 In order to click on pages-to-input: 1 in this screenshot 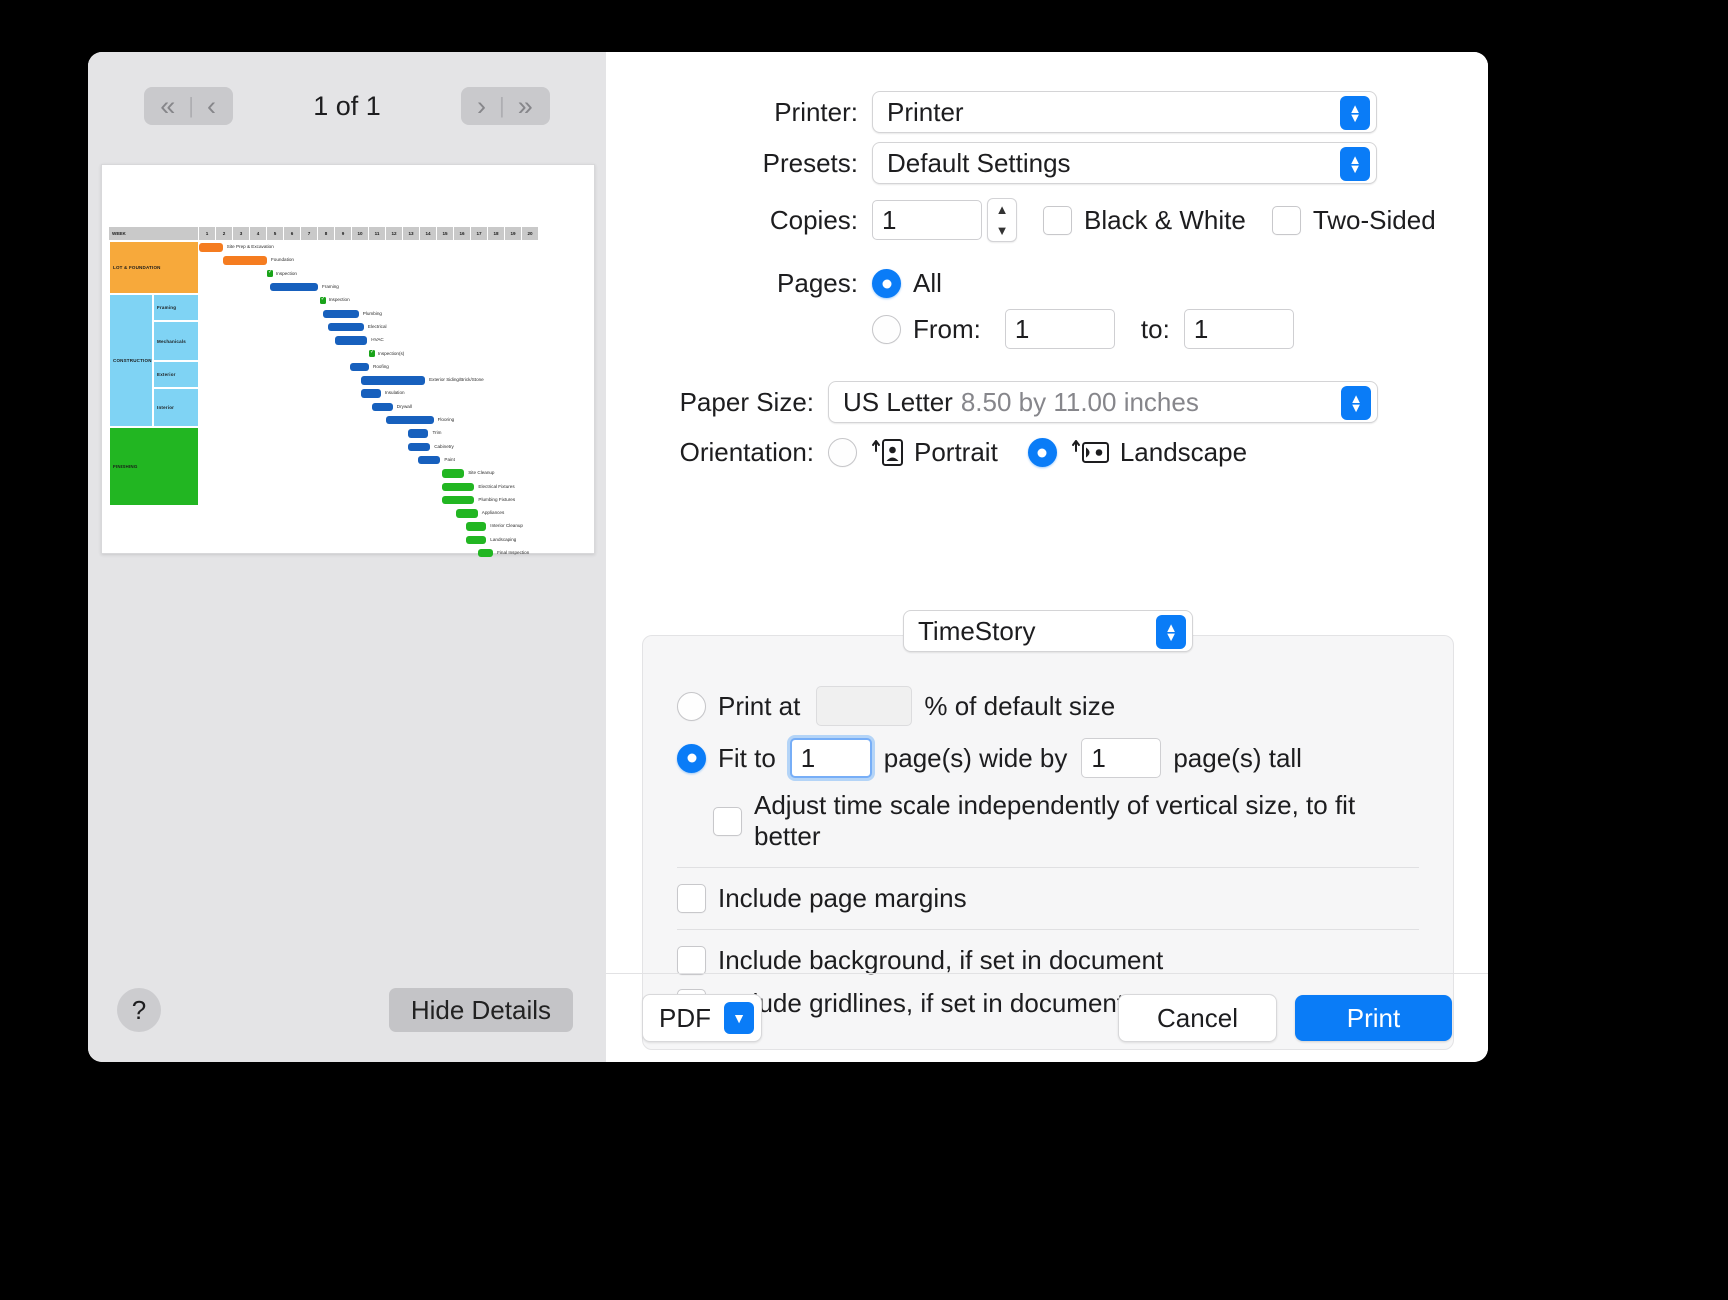, I will do `click(1238, 329)`.